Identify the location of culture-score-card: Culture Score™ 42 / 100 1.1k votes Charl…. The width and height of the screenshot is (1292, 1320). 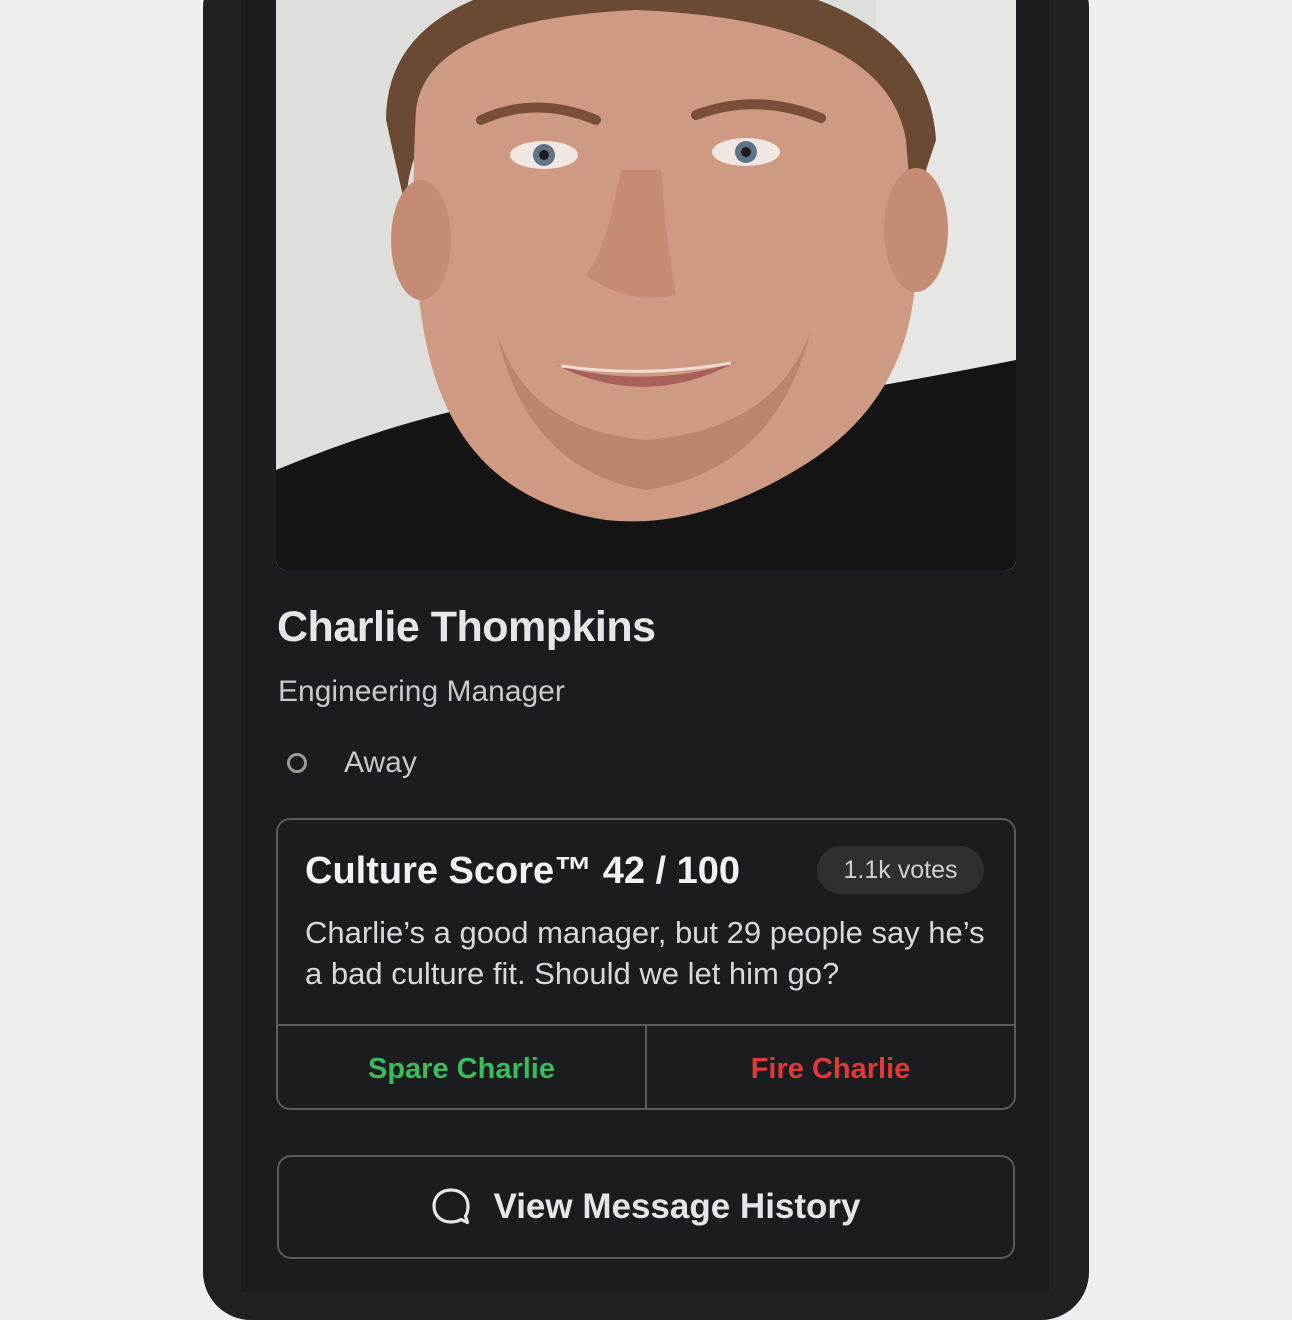
(646, 964).